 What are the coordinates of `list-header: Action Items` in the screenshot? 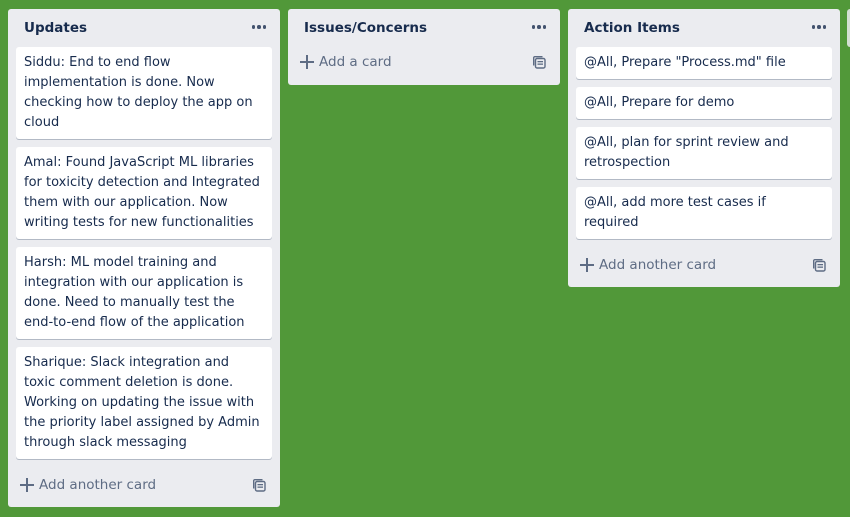 It's located at (704, 28).